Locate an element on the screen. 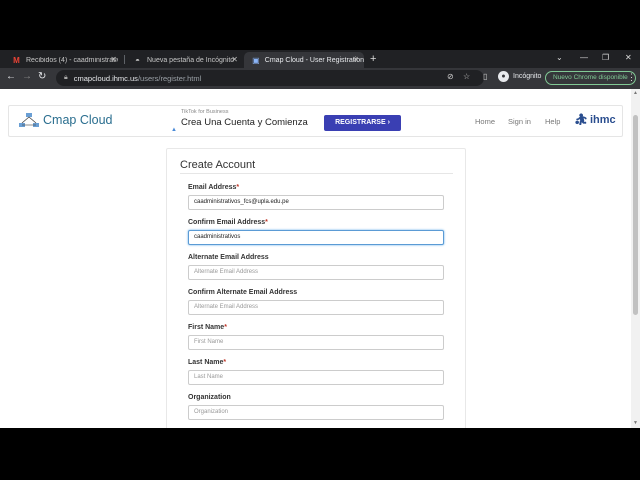 The height and width of the screenshot is (480, 640). eye-off-icon: ⊘ is located at coordinates (450, 76).